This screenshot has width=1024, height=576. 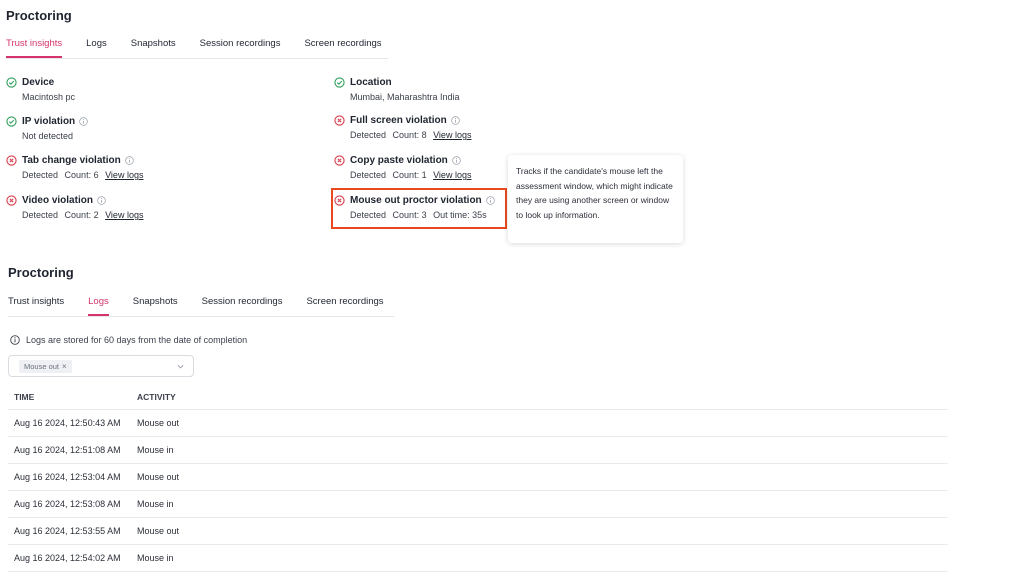 I want to click on row-time: Aug 16 2024, 12:50:43 AM, so click(x=67, y=423).